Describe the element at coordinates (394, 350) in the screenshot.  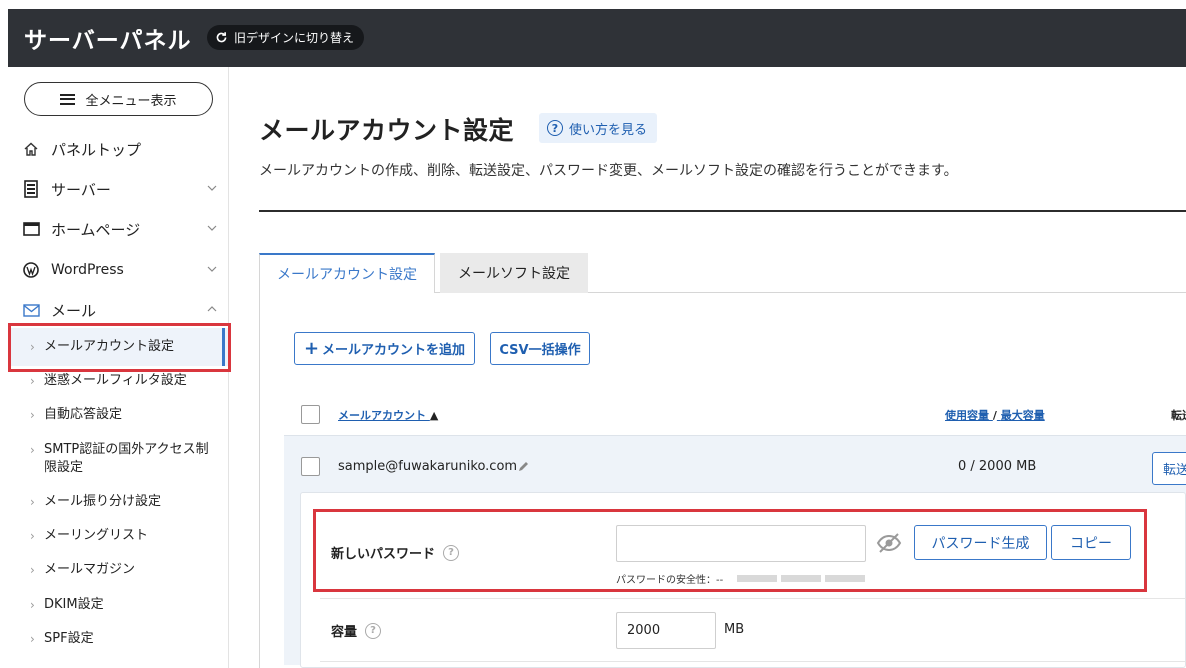
I see `add-mail-account-label: メールアカウントを追加` at that location.